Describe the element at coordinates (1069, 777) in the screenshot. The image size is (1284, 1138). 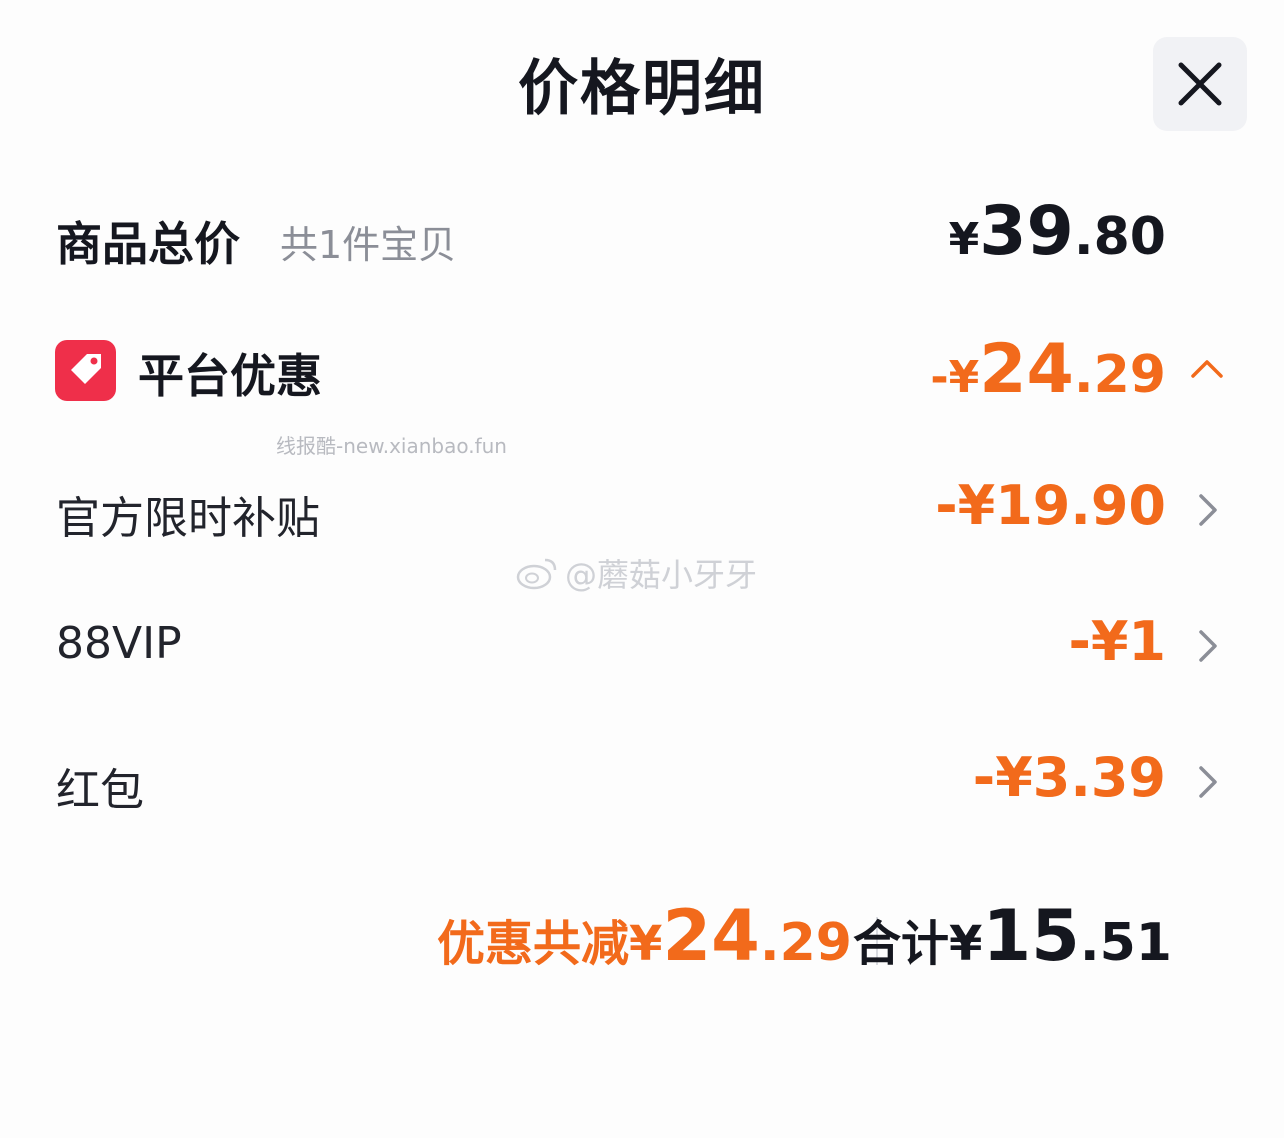
I see `discount-item-amount: -¥3.39` at that location.